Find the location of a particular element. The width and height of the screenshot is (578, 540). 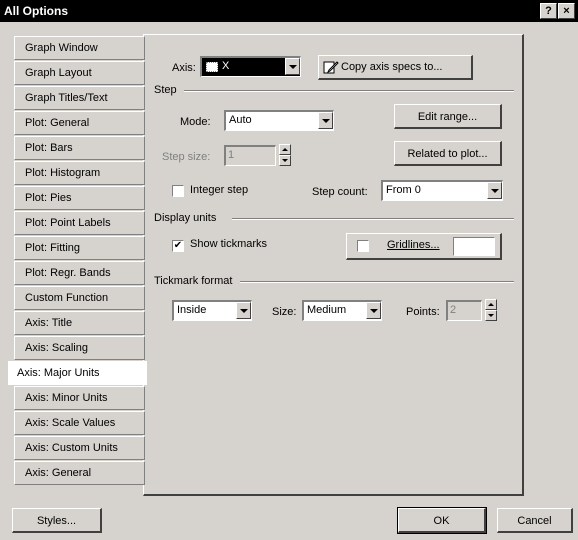

tab-graph-layout: Graph Layout is located at coordinates (79, 73).